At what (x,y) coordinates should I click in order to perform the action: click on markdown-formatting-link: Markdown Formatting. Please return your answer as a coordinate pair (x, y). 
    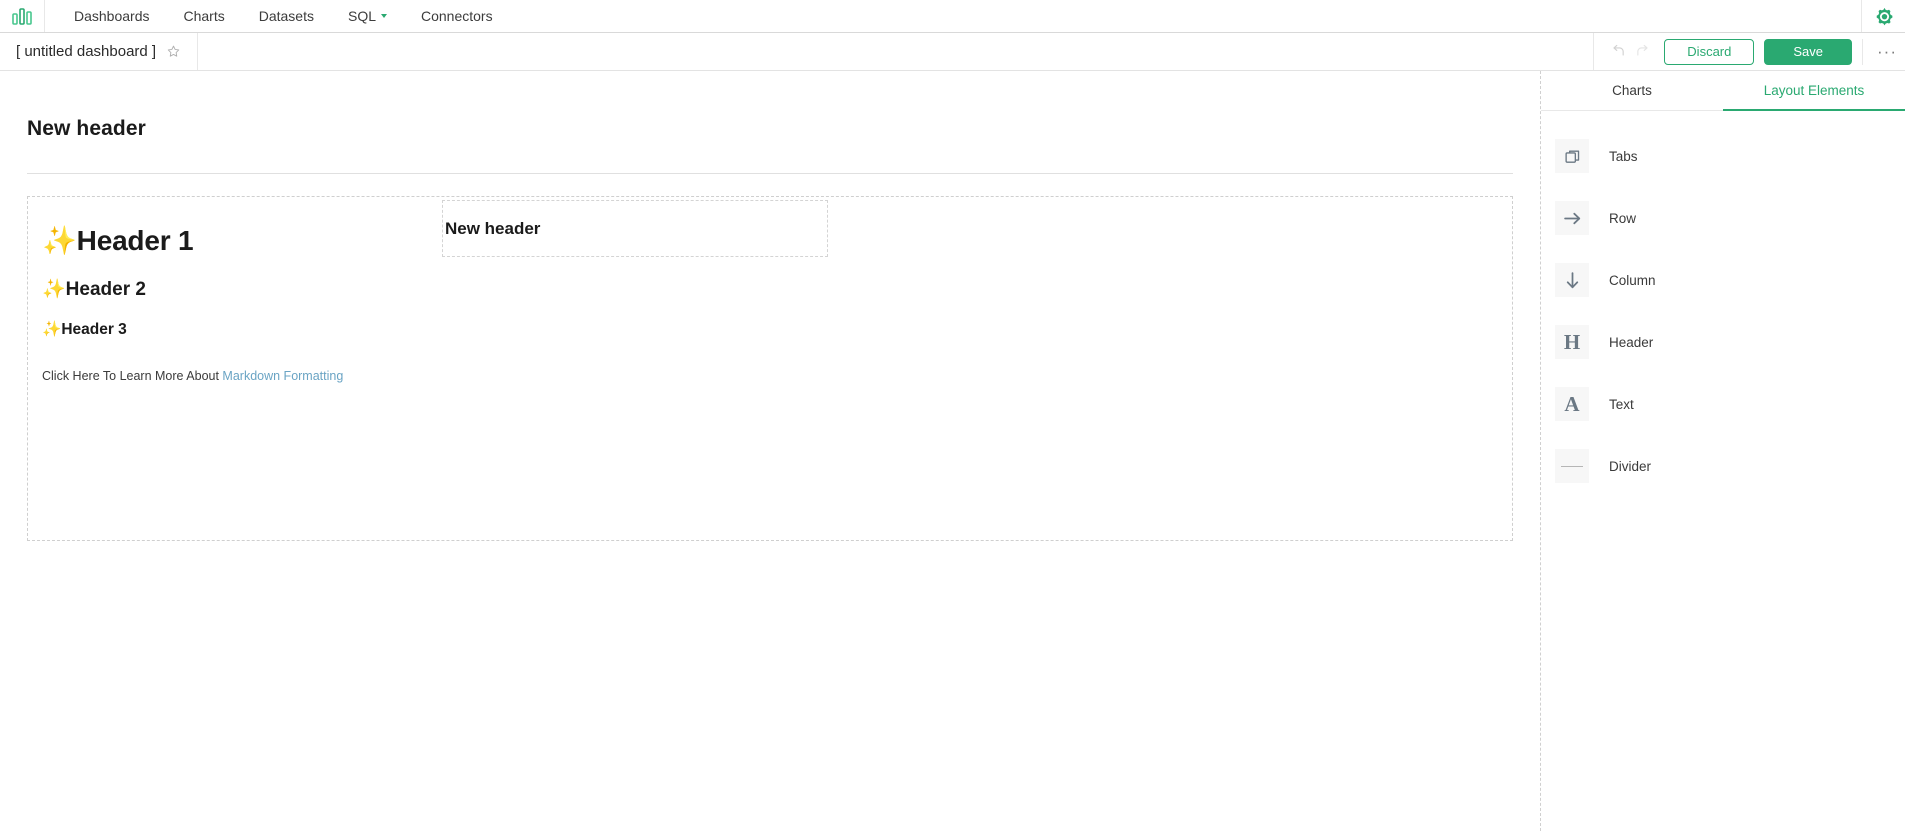
    Looking at the image, I should click on (282, 376).